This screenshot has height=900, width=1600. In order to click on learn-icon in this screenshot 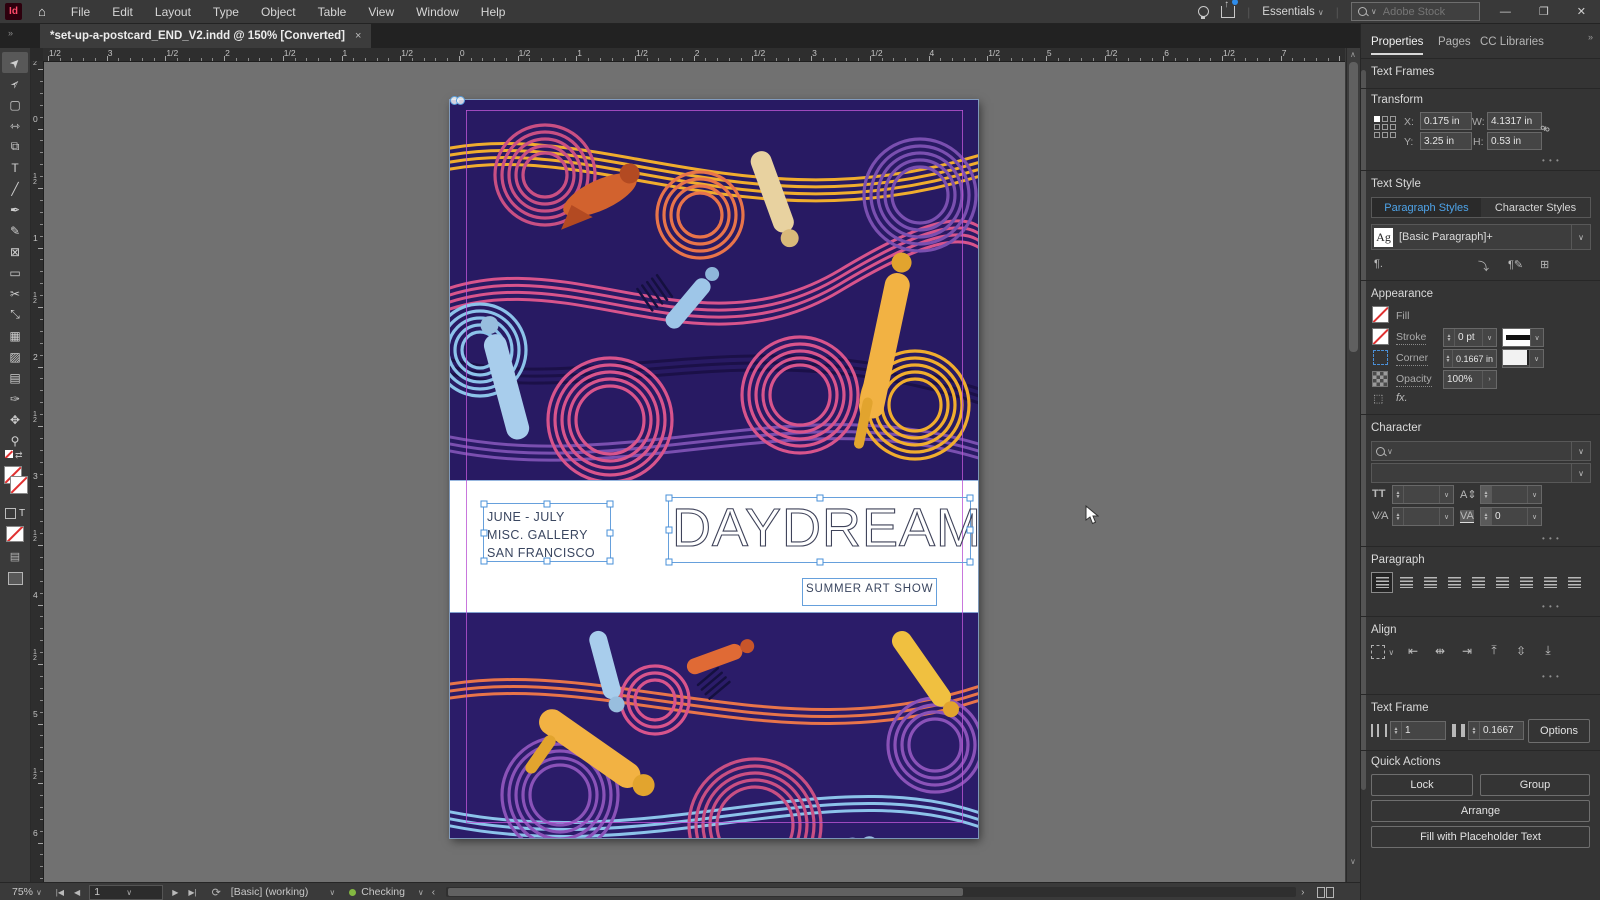, I will do `click(1204, 12)`.